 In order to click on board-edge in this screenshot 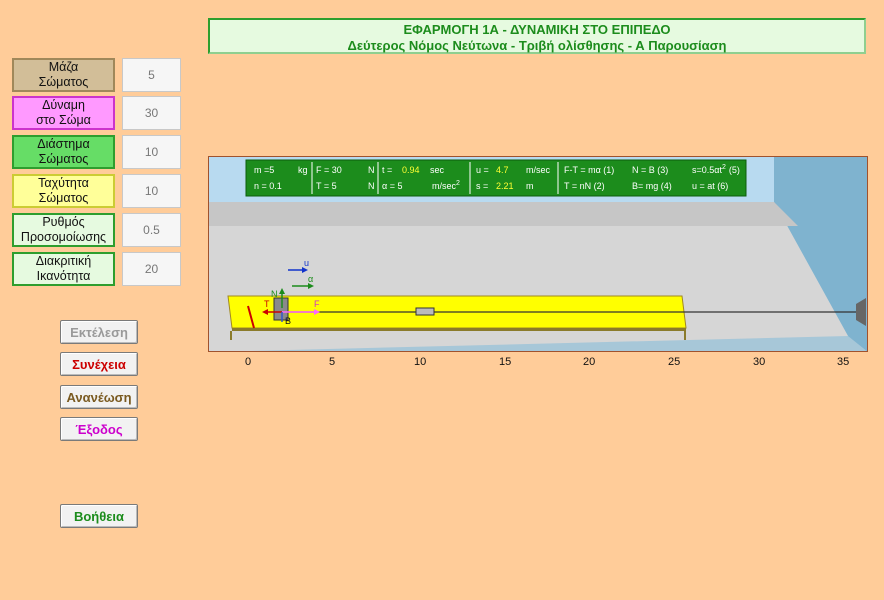, I will do `click(459, 329)`.